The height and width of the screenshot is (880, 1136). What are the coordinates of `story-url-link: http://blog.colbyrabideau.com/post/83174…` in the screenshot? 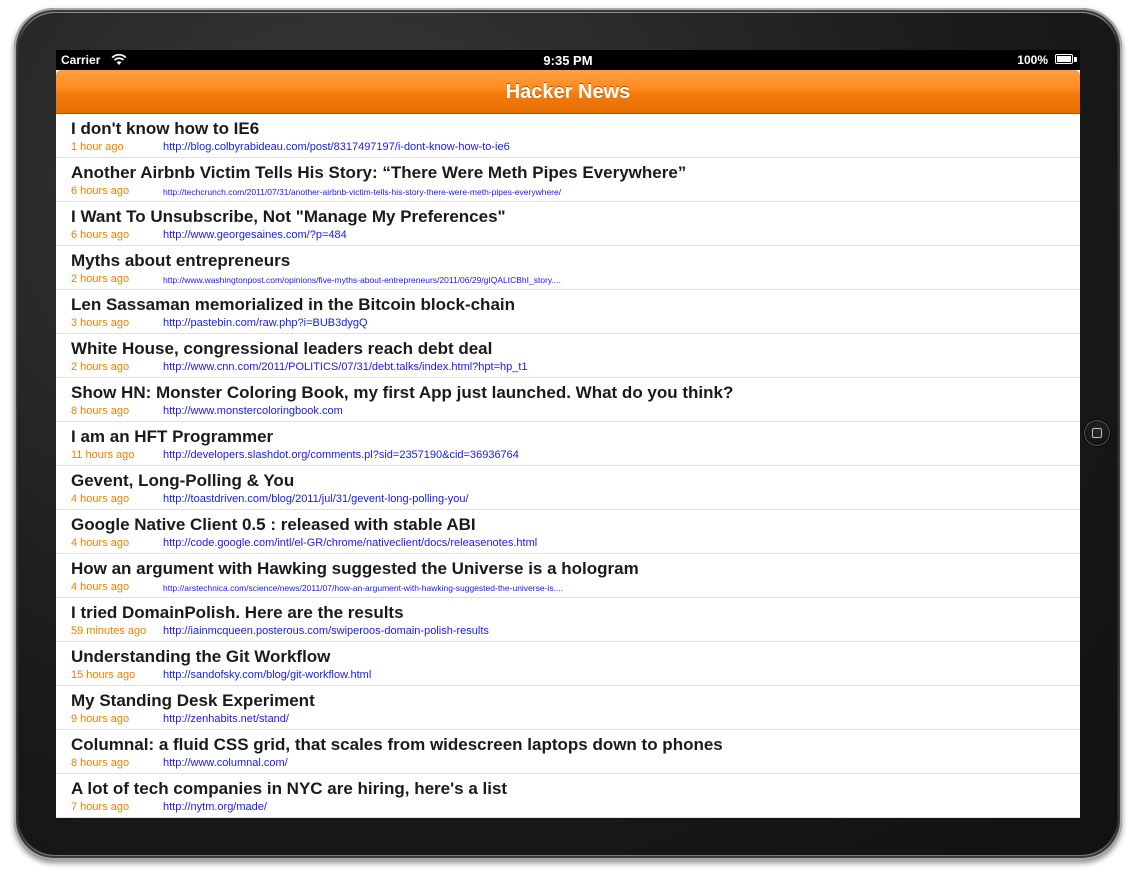 It's located at (336, 147).